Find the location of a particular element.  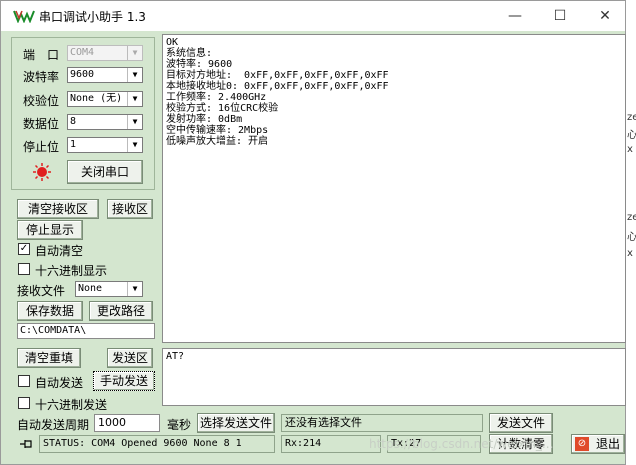

auto-send-period-label: 自动发送周期 is located at coordinates (53, 425).